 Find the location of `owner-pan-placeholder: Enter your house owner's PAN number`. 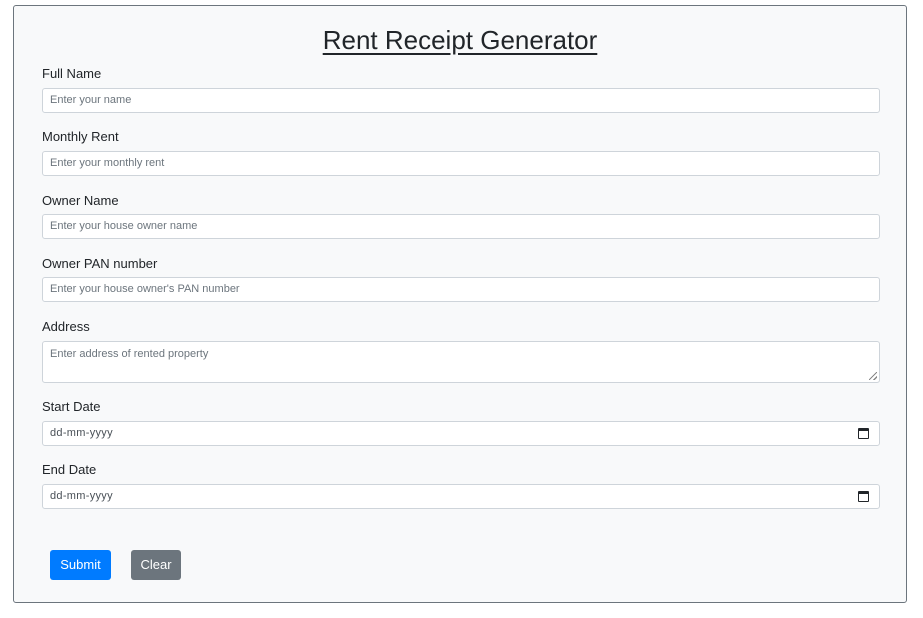

owner-pan-placeholder: Enter your house owner's PAN number is located at coordinates (145, 289).